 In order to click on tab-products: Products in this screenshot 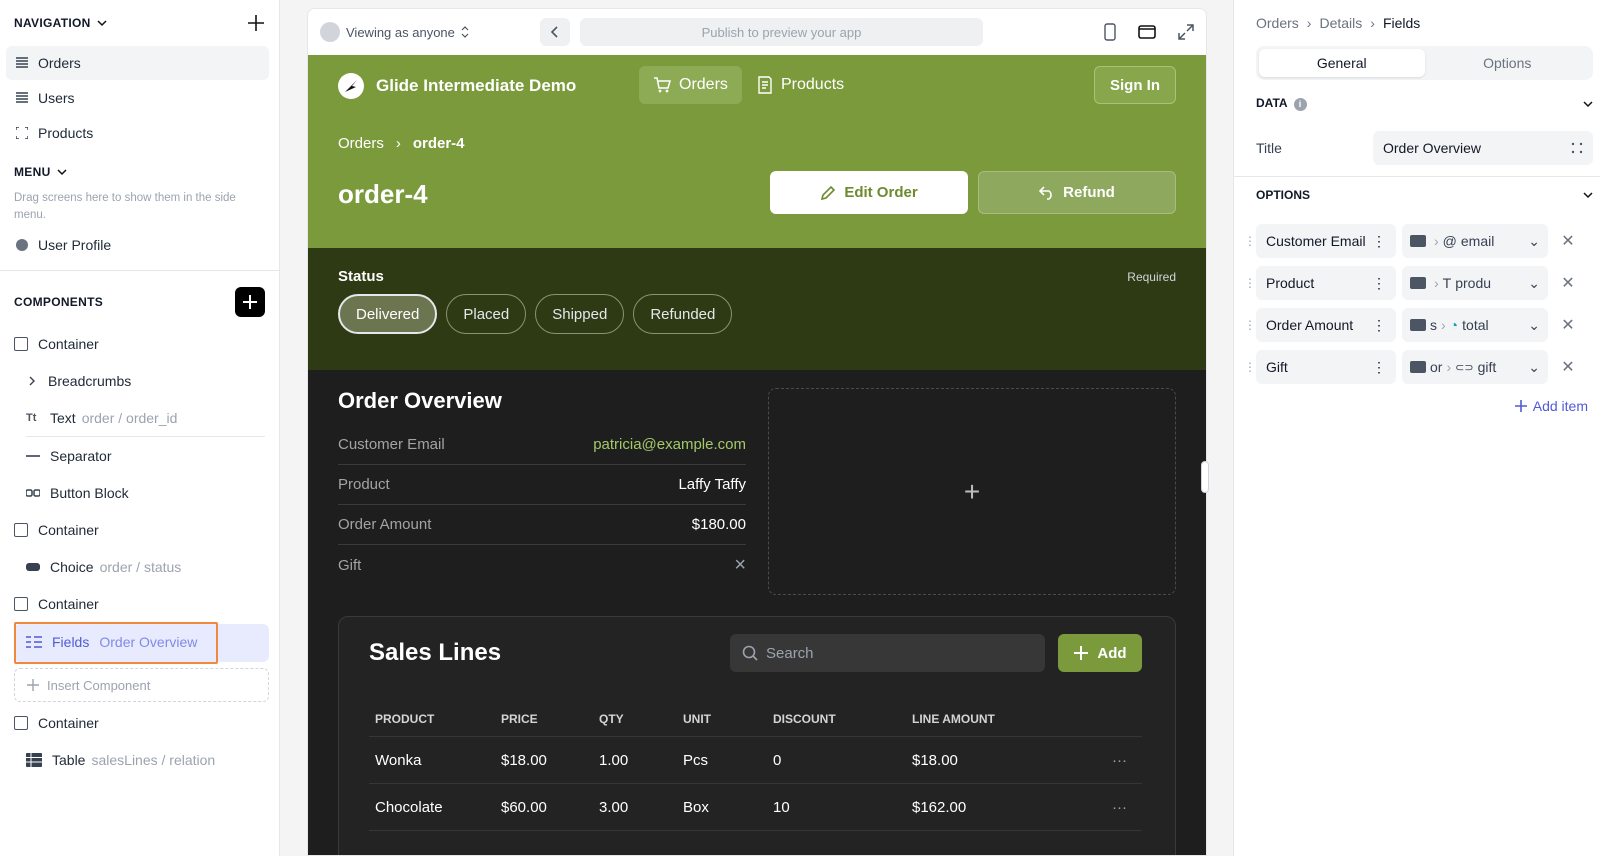, I will do `click(800, 85)`.